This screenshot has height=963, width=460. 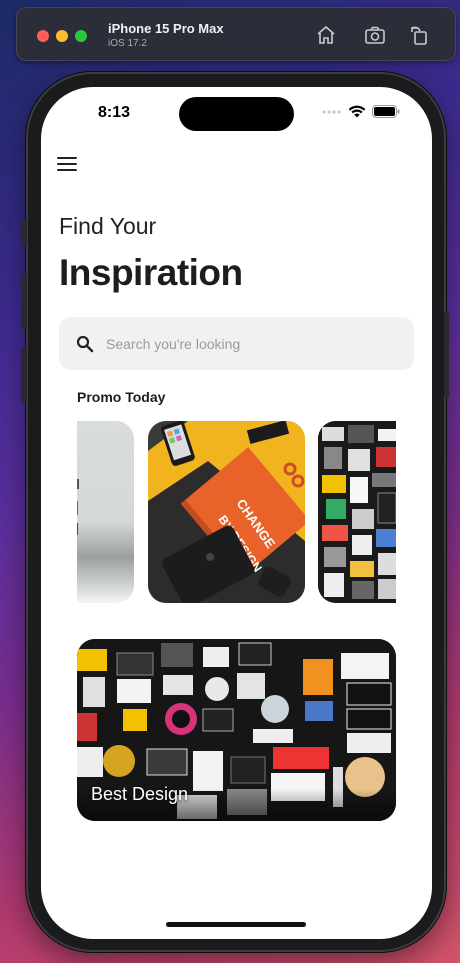 I want to click on search-input, so click(x=246, y=343).